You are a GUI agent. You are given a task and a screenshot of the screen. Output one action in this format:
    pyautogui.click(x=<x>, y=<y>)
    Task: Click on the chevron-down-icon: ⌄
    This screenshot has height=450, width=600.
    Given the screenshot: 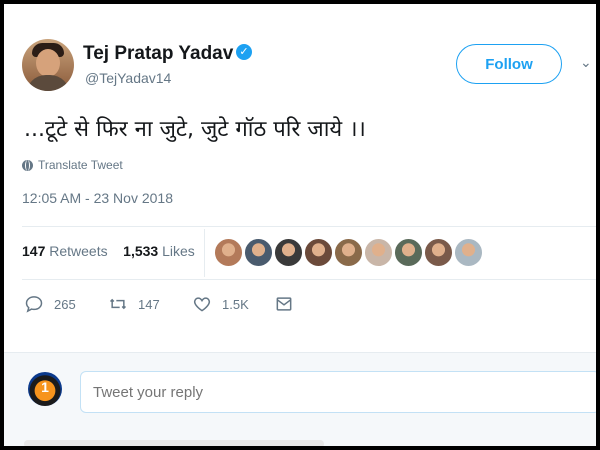 What is the action you would take?
    pyautogui.click(x=587, y=62)
    